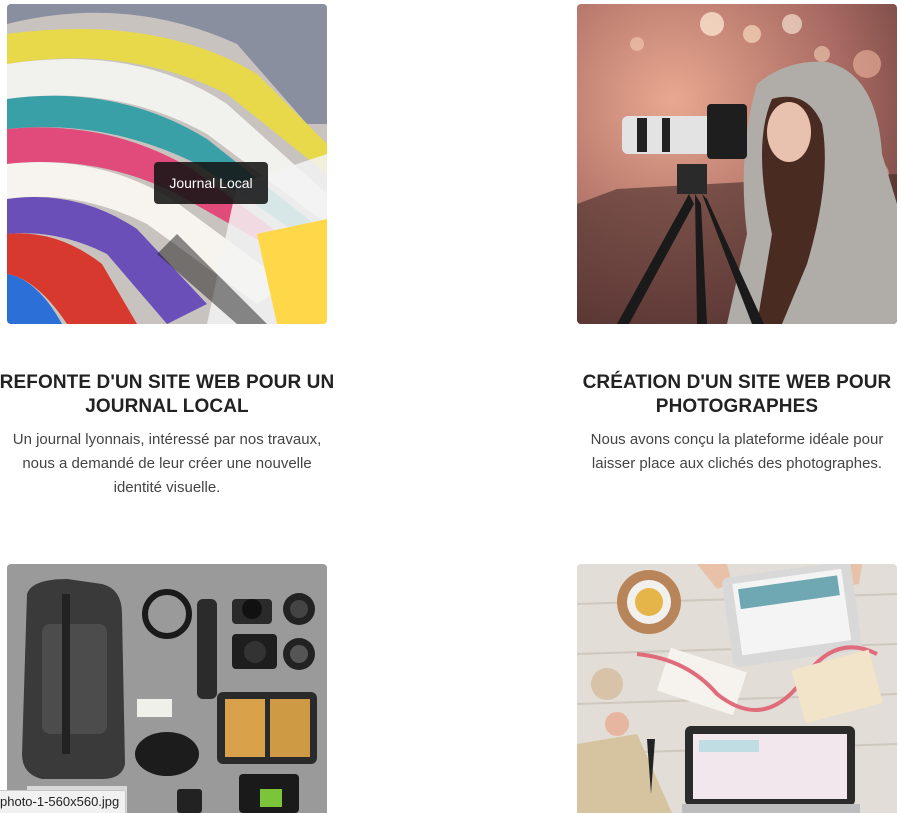 The height and width of the screenshot is (813, 901). Describe the element at coordinates (63, 801) in the screenshot. I see `link-status-url: photo-1-560x560.jpg` at that location.